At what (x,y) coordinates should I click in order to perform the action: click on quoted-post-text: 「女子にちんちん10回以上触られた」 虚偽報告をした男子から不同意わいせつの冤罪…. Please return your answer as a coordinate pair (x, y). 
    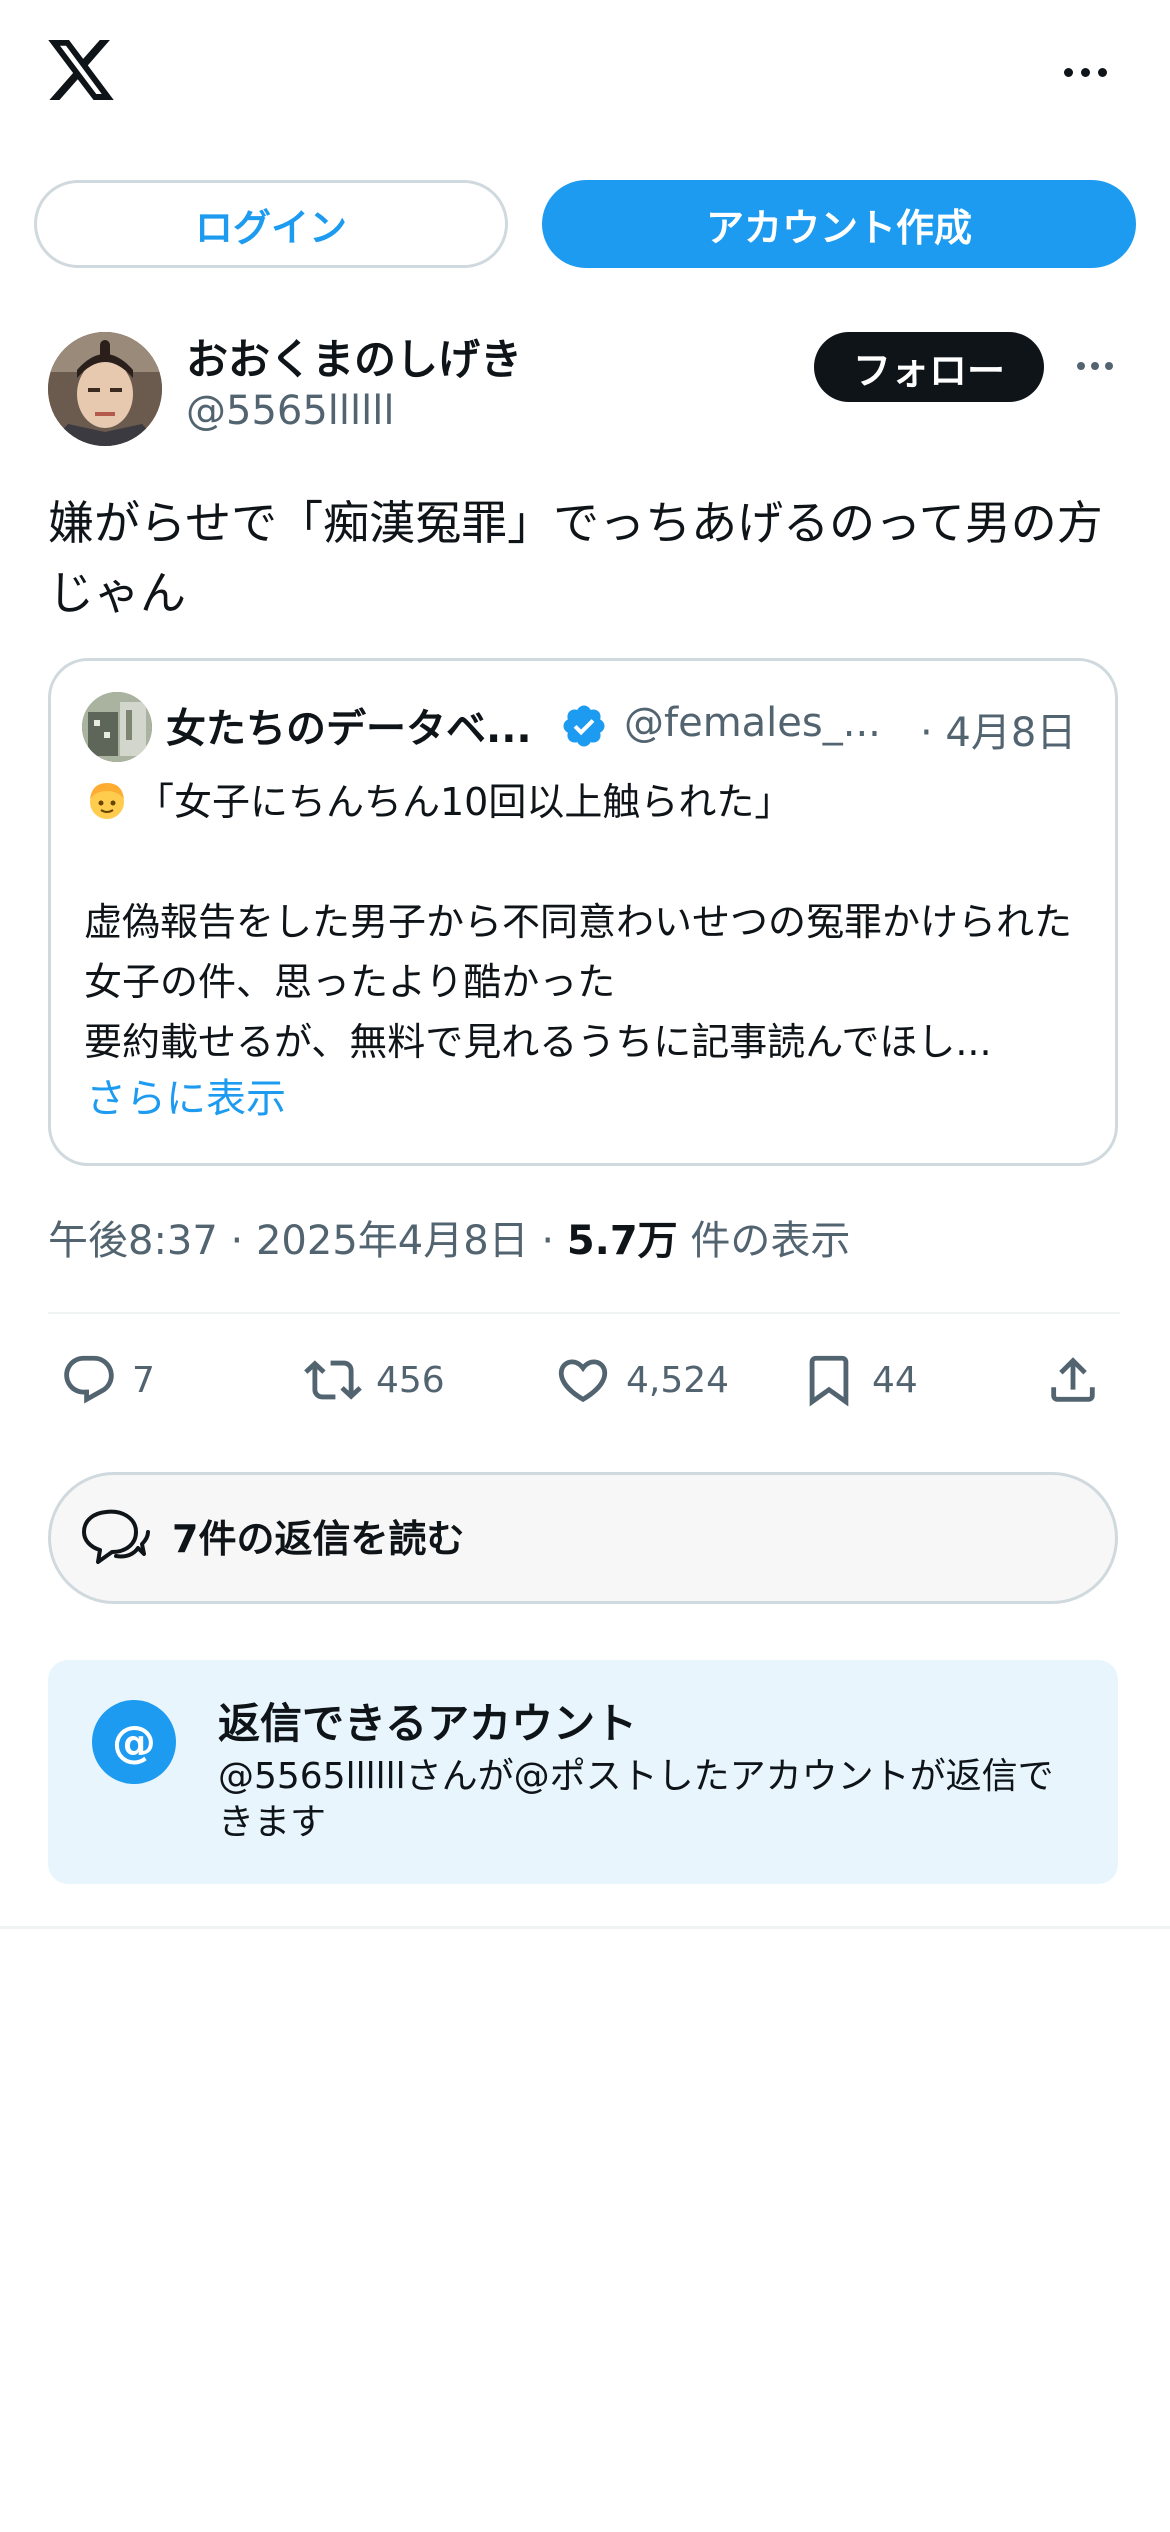
    Looking at the image, I should click on (589, 922).